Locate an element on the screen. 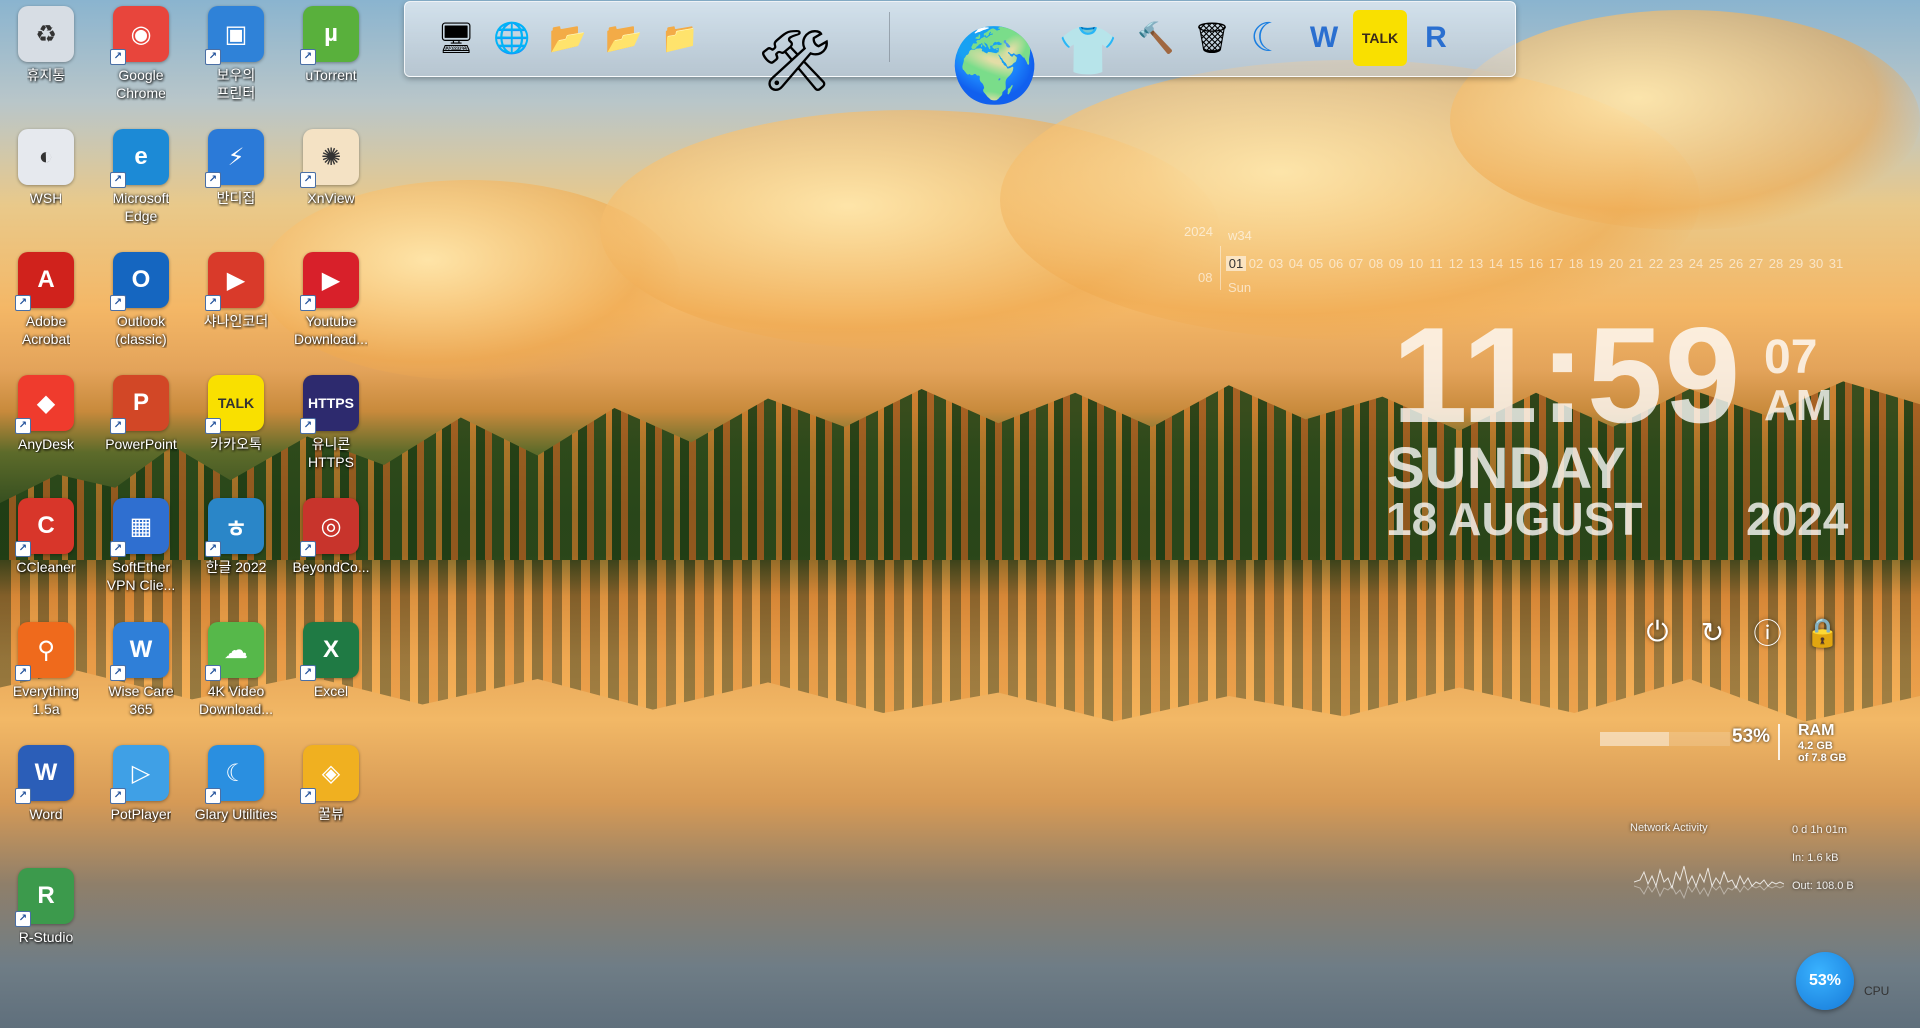 This screenshot has width=1920, height=1028. honeyview-icon: ◈ ↗ is located at coordinates (329, 774).